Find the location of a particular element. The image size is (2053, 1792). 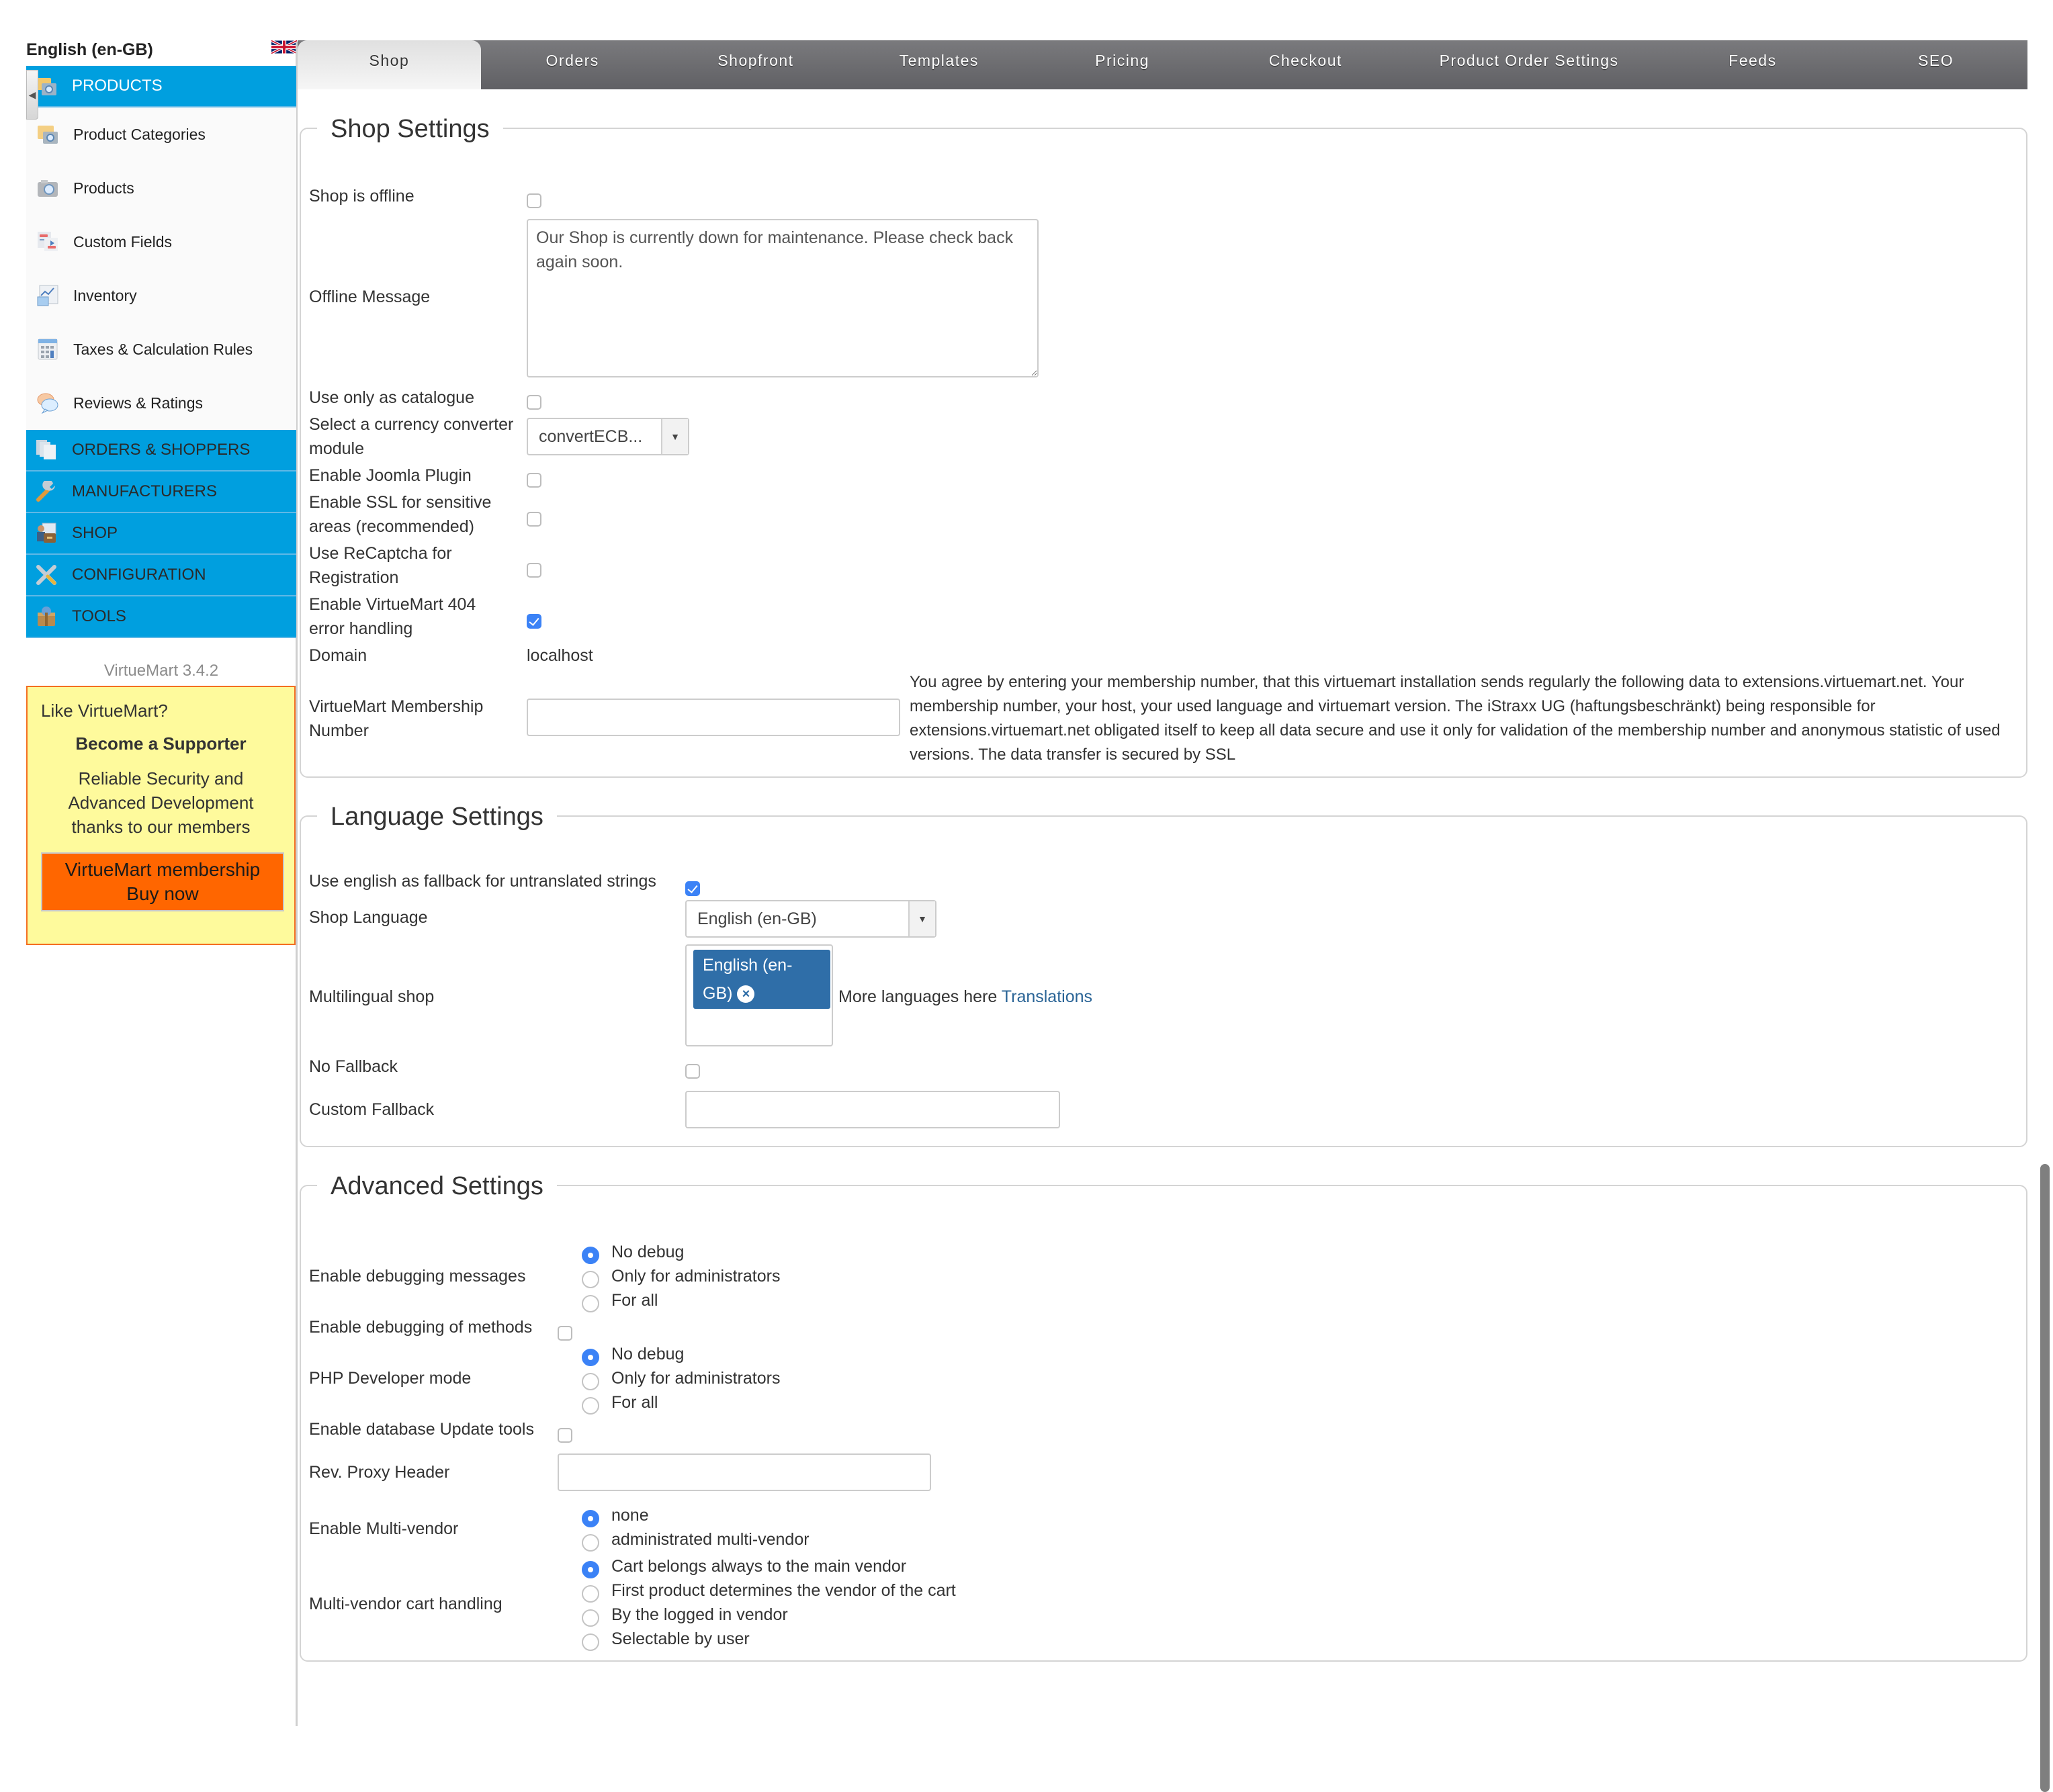

tab-templates: Templates is located at coordinates (939, 64).